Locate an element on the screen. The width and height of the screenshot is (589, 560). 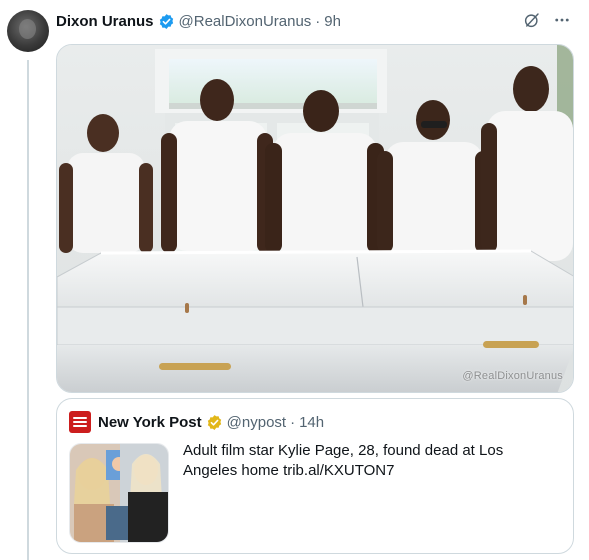
author-name: Dixon Uranus is located at coordinates (105, 21).